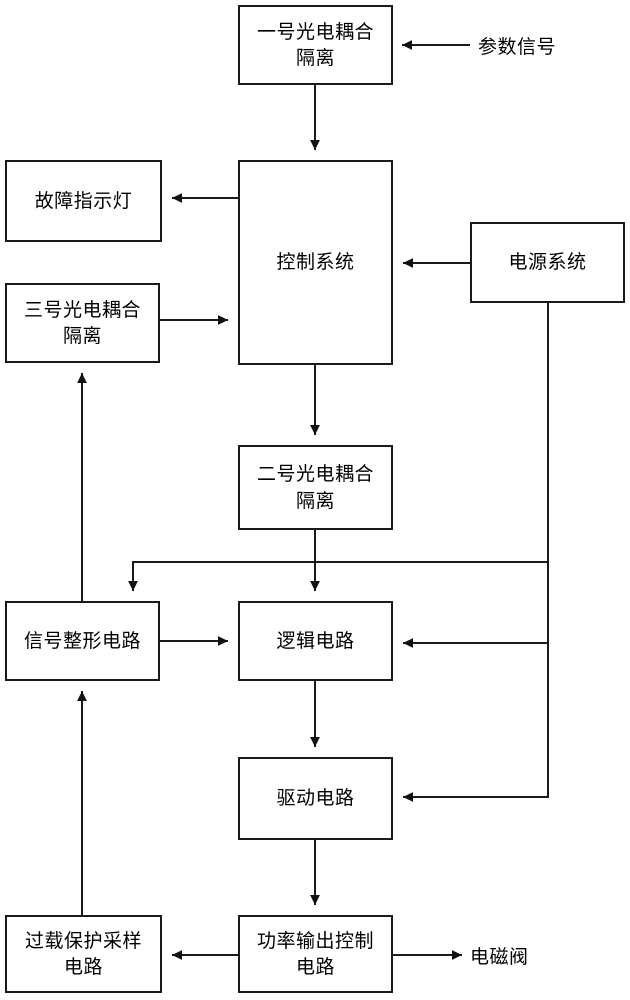 This screenshot has height=1000, width=630. I want to click on node-control-system: 控制系统, so click(315, 262).